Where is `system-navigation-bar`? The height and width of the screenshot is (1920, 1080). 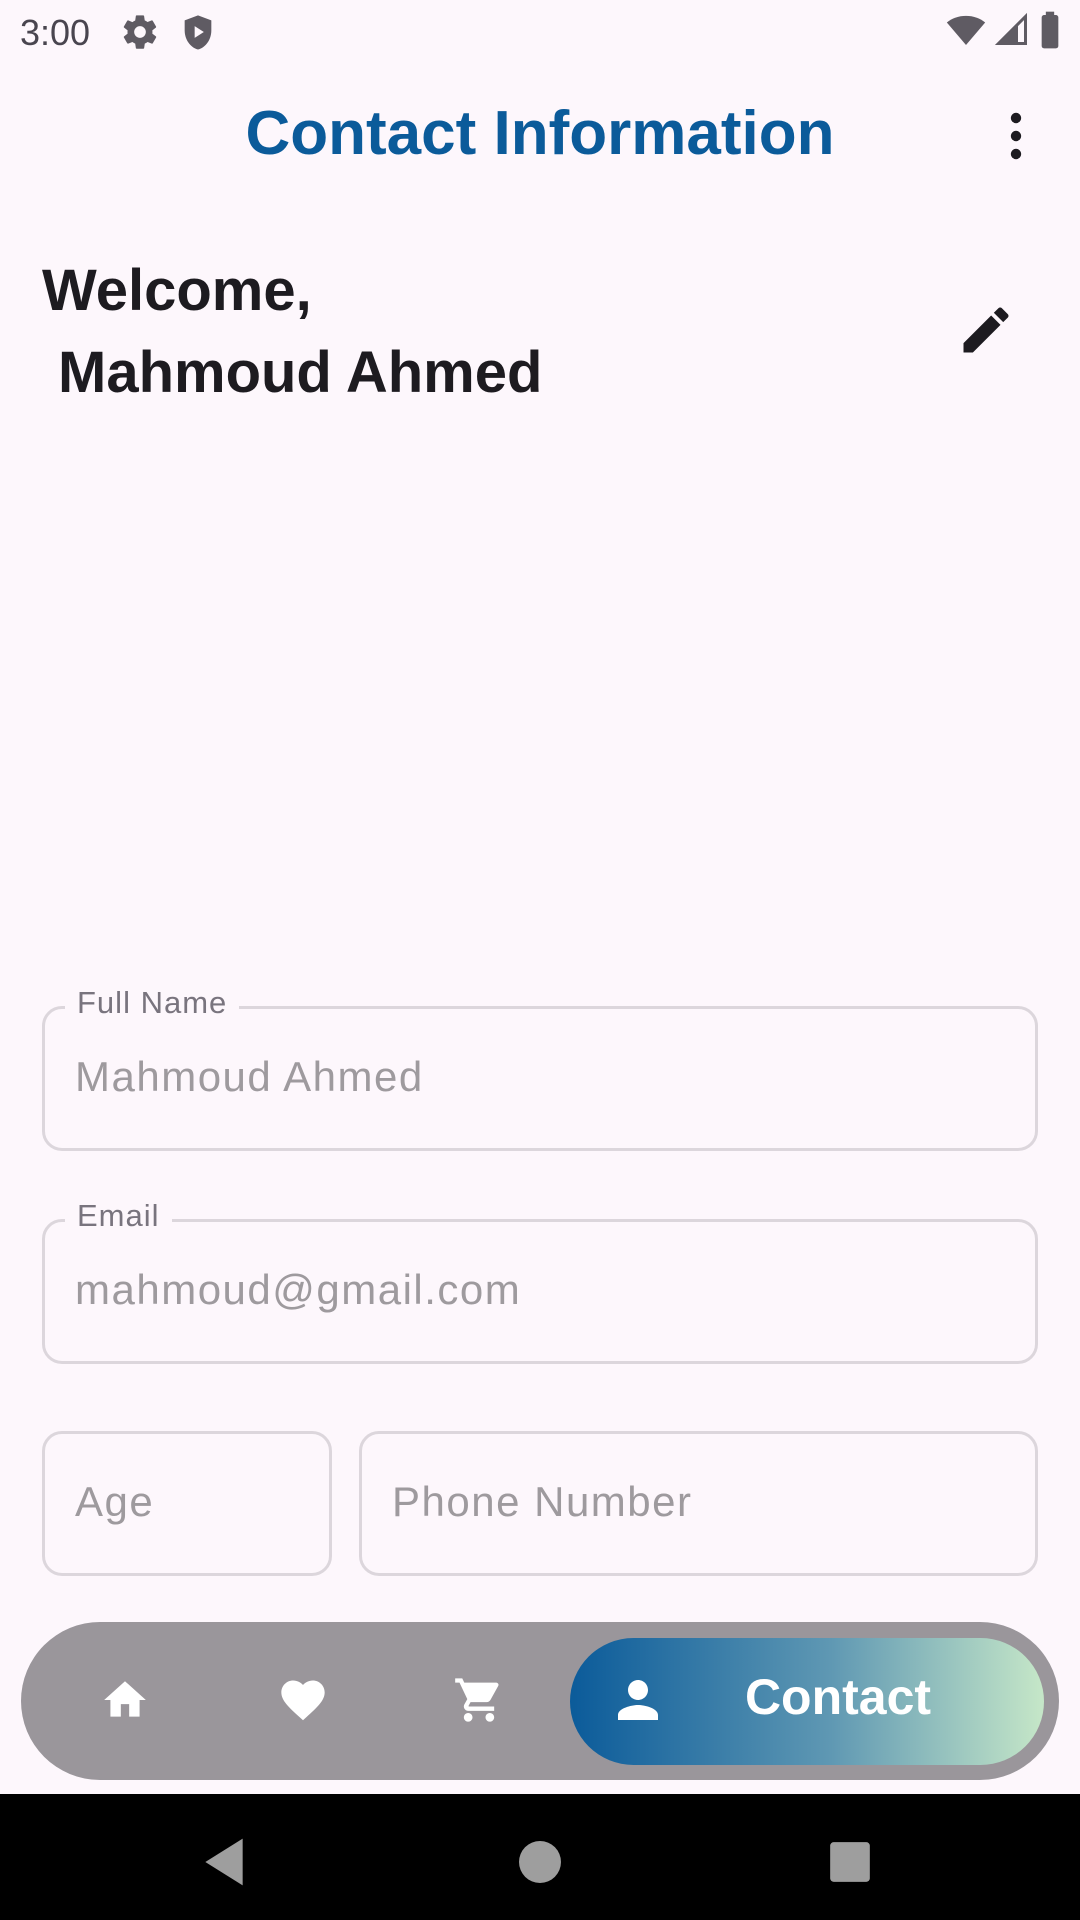
system-navigation-bar is located at coordinates (540, 1857).